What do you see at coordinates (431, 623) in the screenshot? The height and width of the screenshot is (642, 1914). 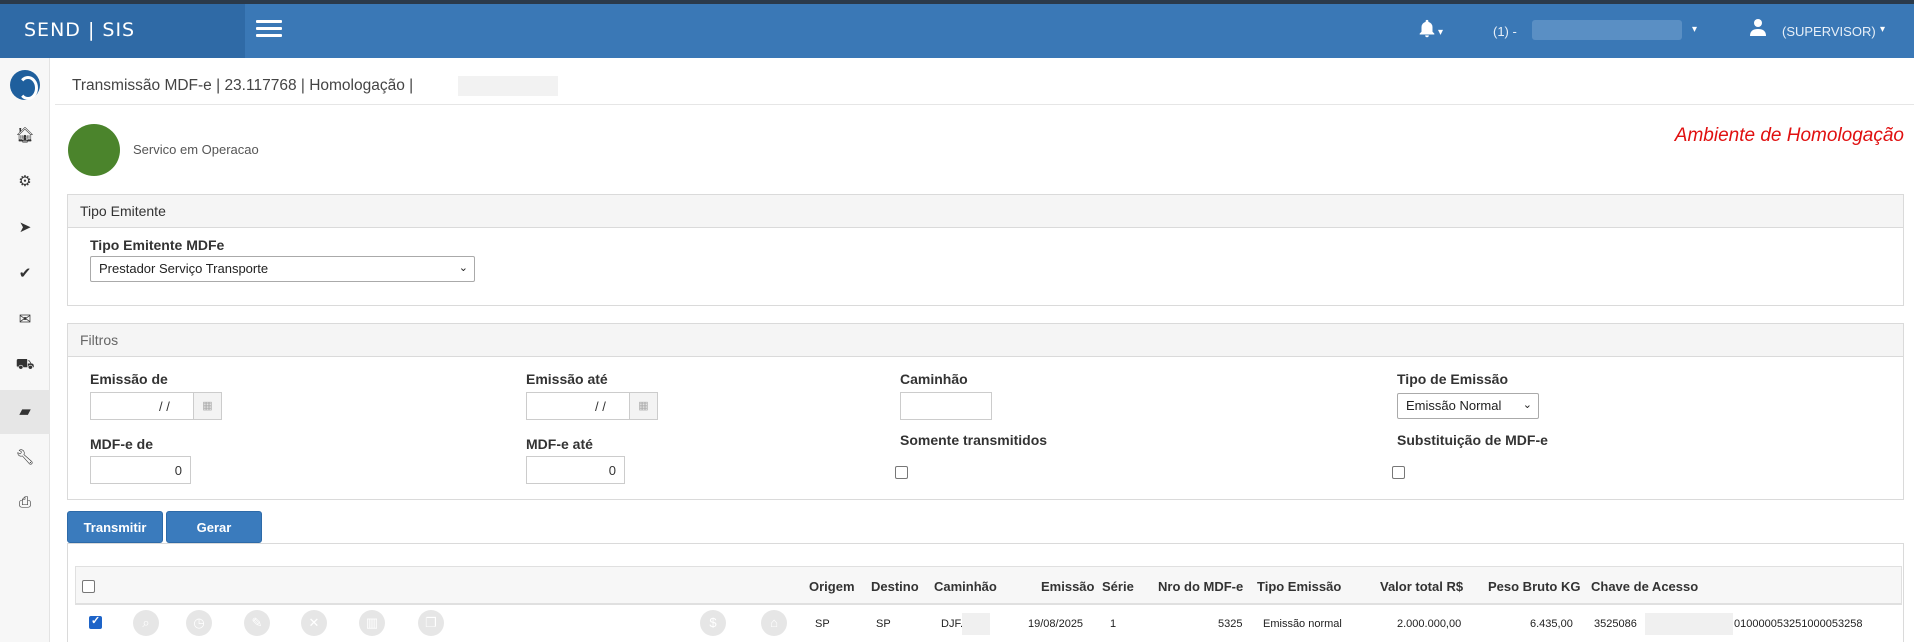 I see `copy-icon: ❐` at bounding box center [431, 623].